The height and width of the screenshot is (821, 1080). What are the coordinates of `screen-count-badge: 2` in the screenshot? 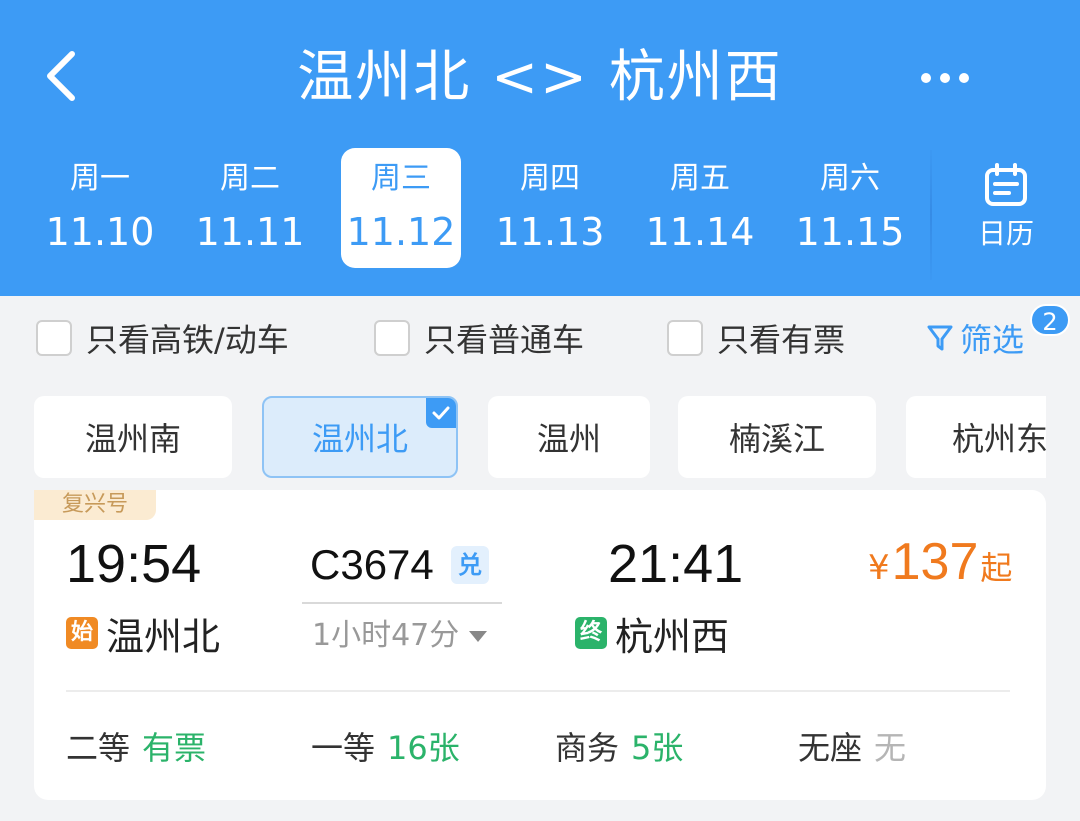 It's located at (1050, 320).